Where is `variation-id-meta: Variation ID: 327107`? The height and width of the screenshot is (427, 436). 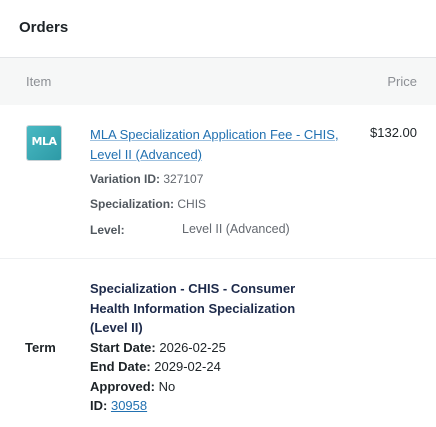
variation-id-meta: Variation ID: 327107 is located at coordinates (146, 179).